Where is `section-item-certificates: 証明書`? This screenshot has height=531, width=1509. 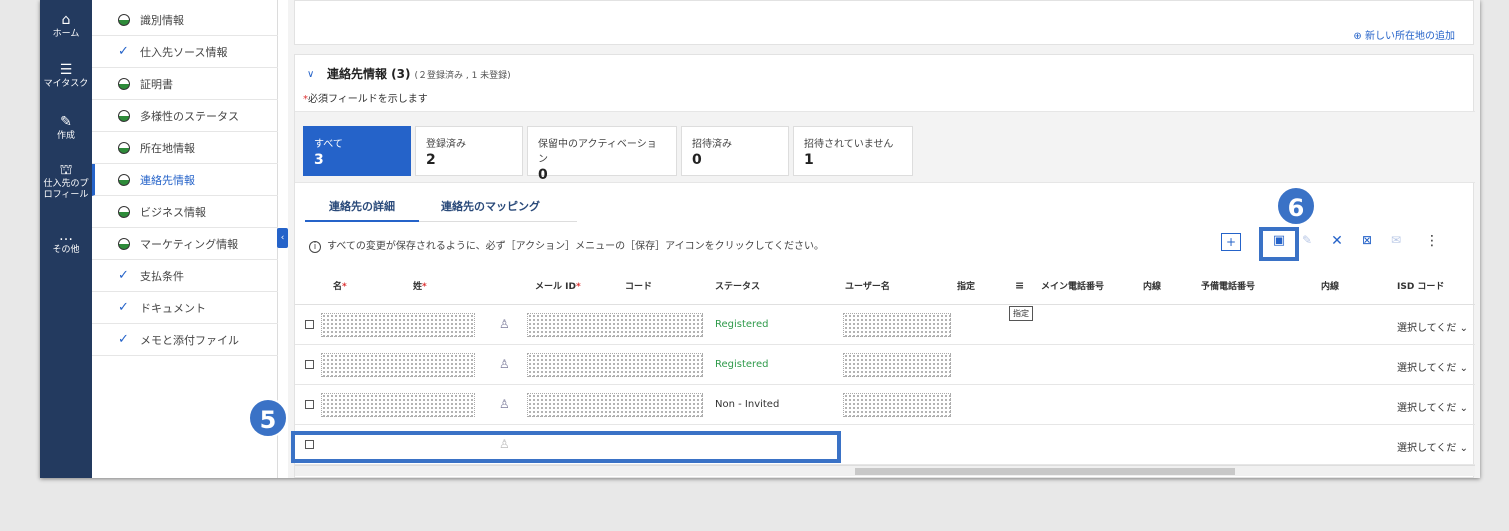 section-item-certificates: 証明書 is located at coordinates (185, 84).